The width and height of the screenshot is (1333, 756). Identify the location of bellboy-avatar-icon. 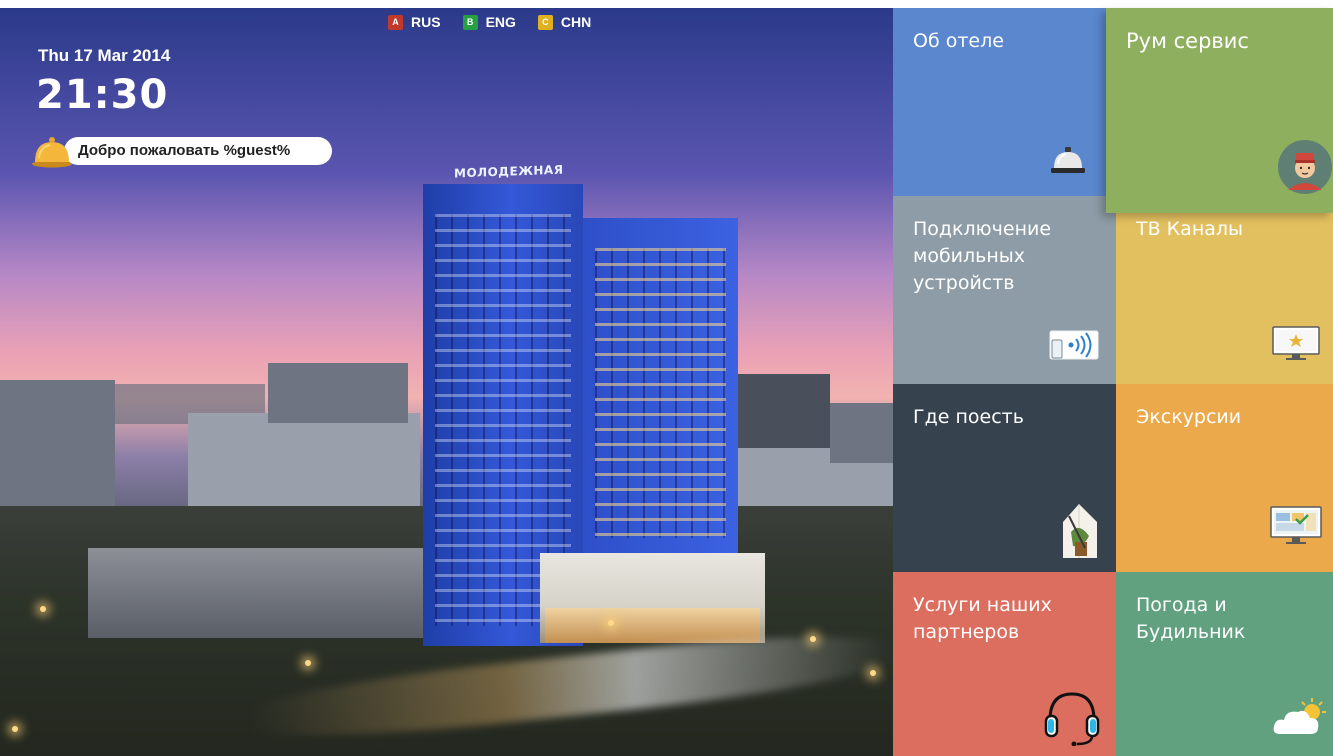
(1305, 167).